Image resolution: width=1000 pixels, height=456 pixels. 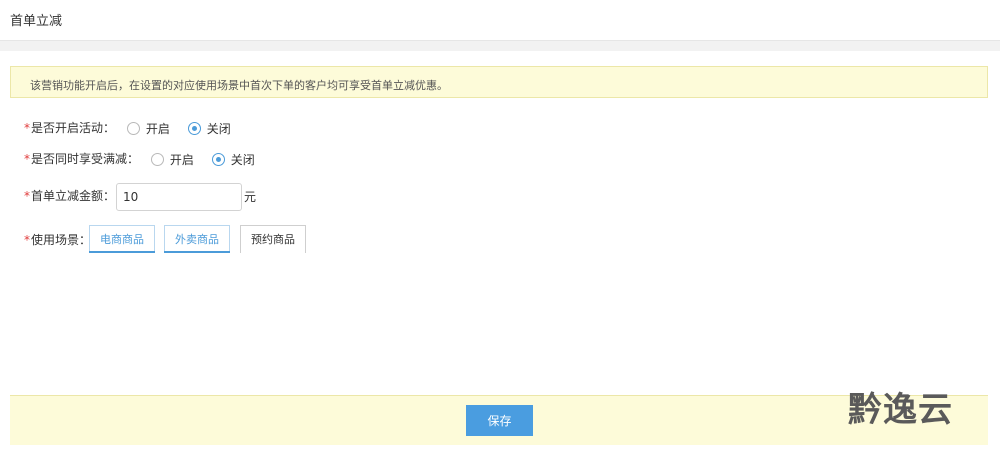 What do you see at coordinates (73, 128) in the screenshot?
I see `activity-label: 是否开启活动：` at bounding box center [73, 128].